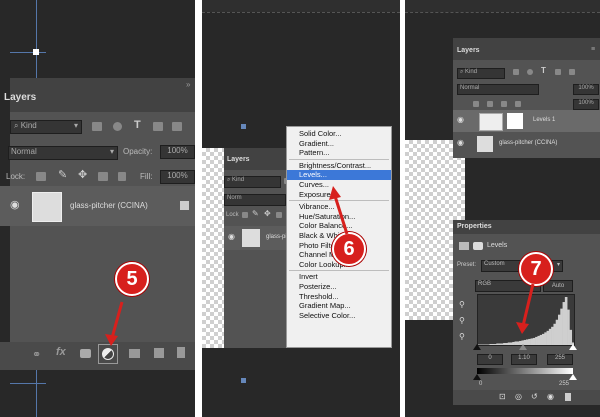  What do you see at coordinates (188, 84) in the screenshot?
I see `close-icon: »` at bounding box center [188, 84].